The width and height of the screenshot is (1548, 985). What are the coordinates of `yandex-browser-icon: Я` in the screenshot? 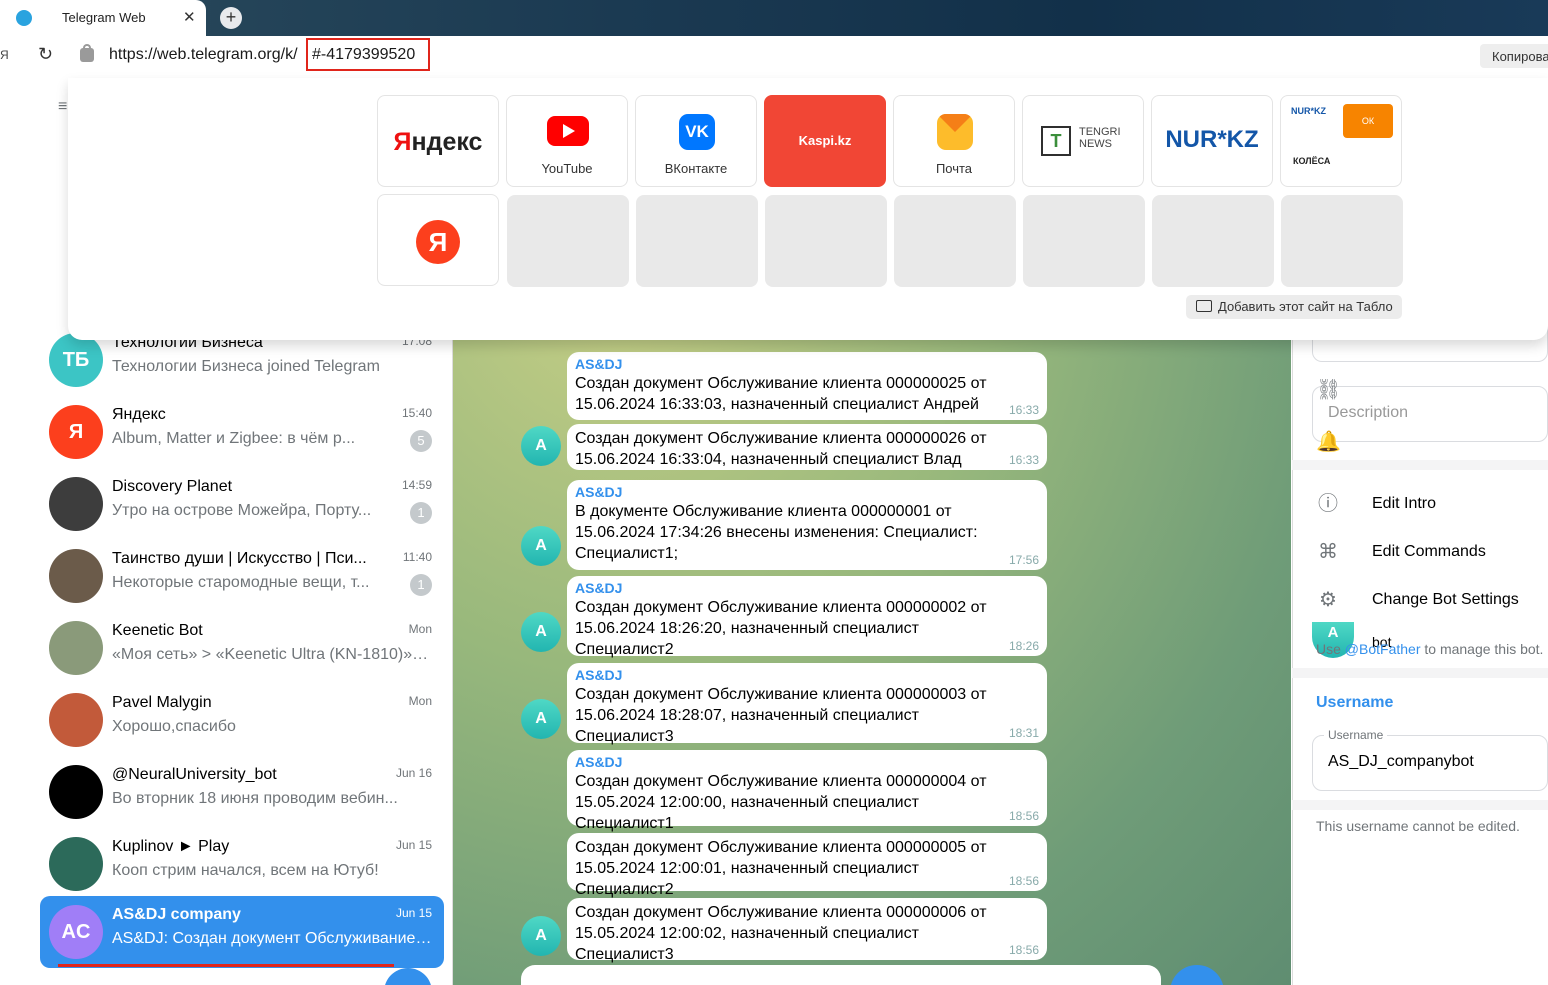 It's located at (7, 56).